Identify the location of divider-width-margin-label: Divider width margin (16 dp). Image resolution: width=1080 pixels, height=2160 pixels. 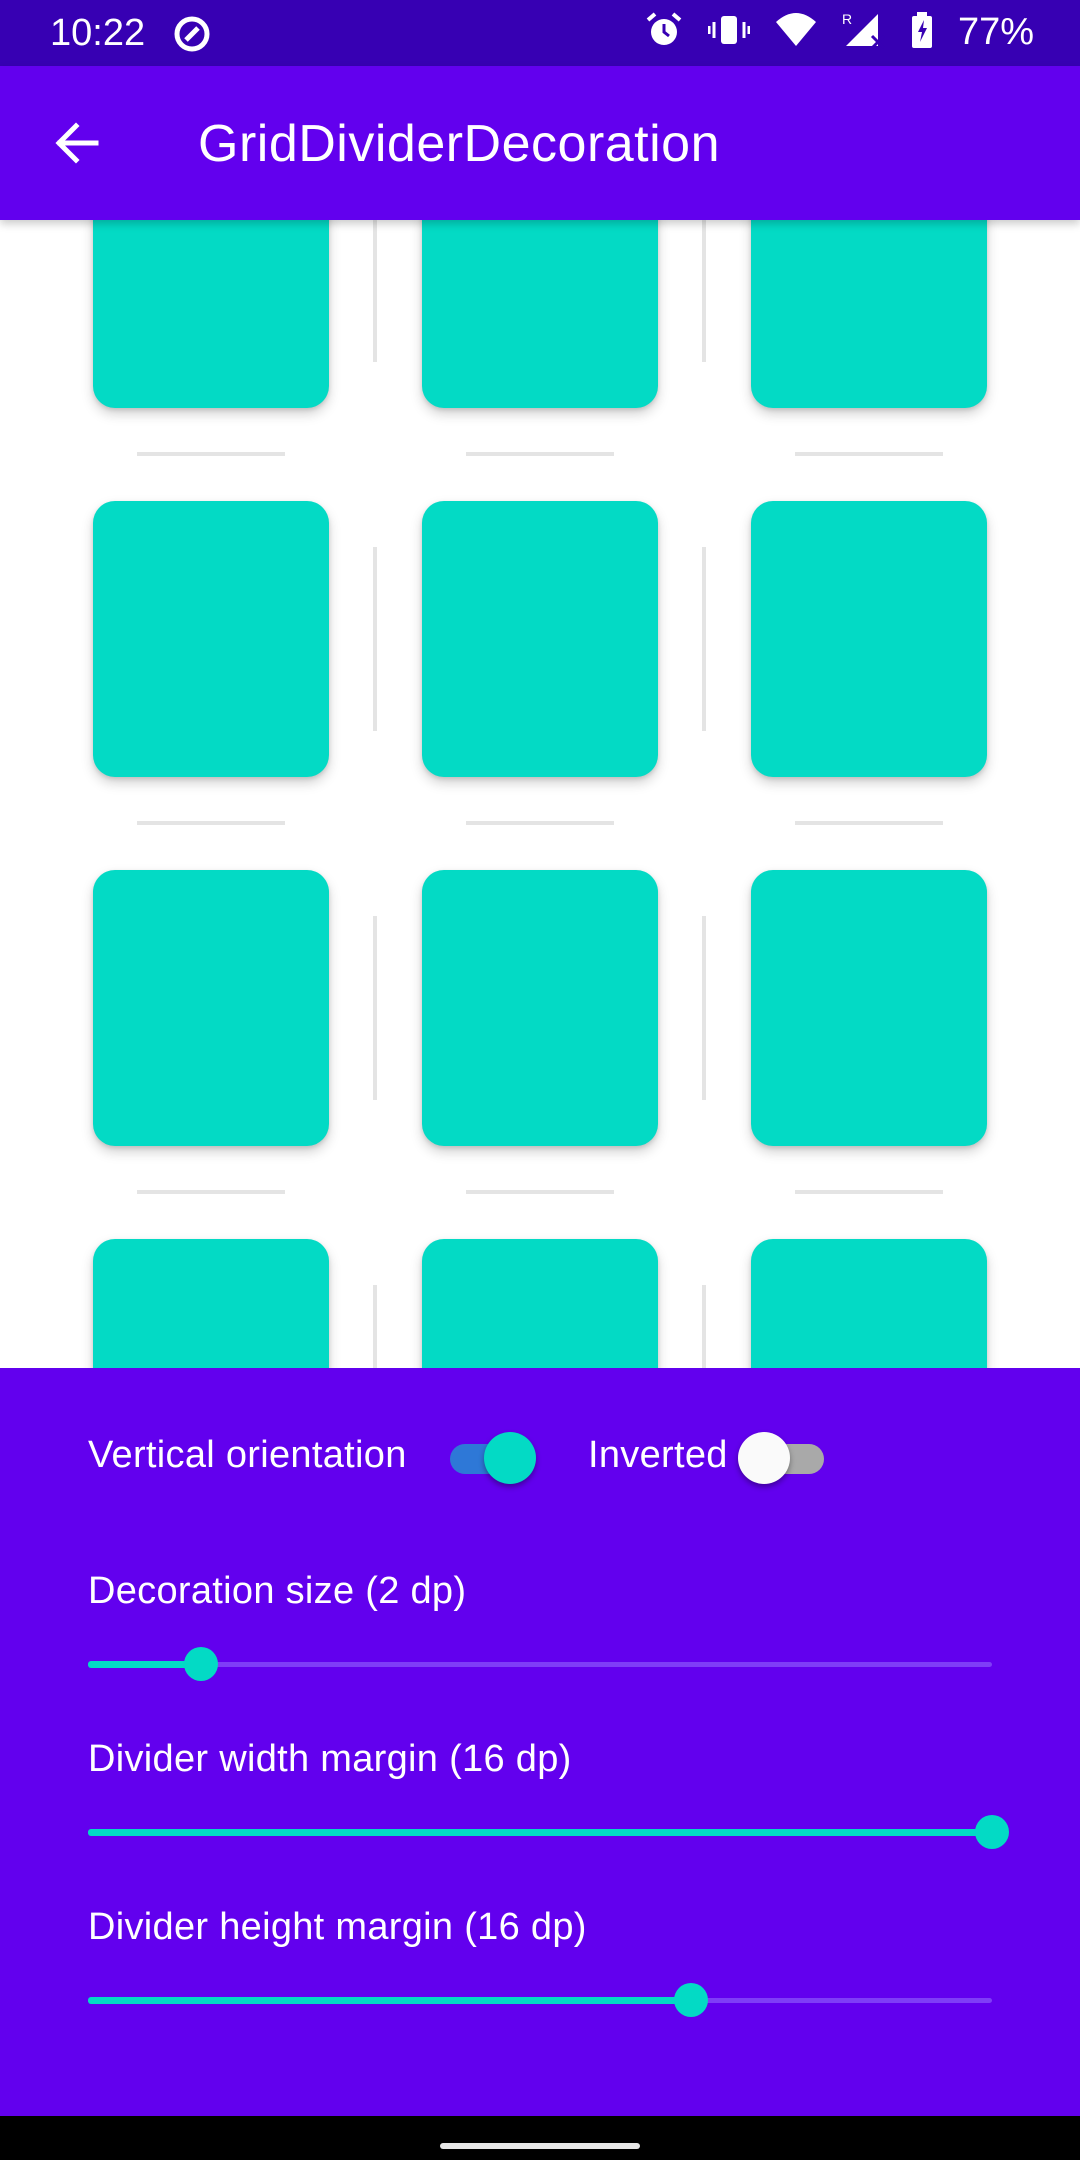
(330, 1759).